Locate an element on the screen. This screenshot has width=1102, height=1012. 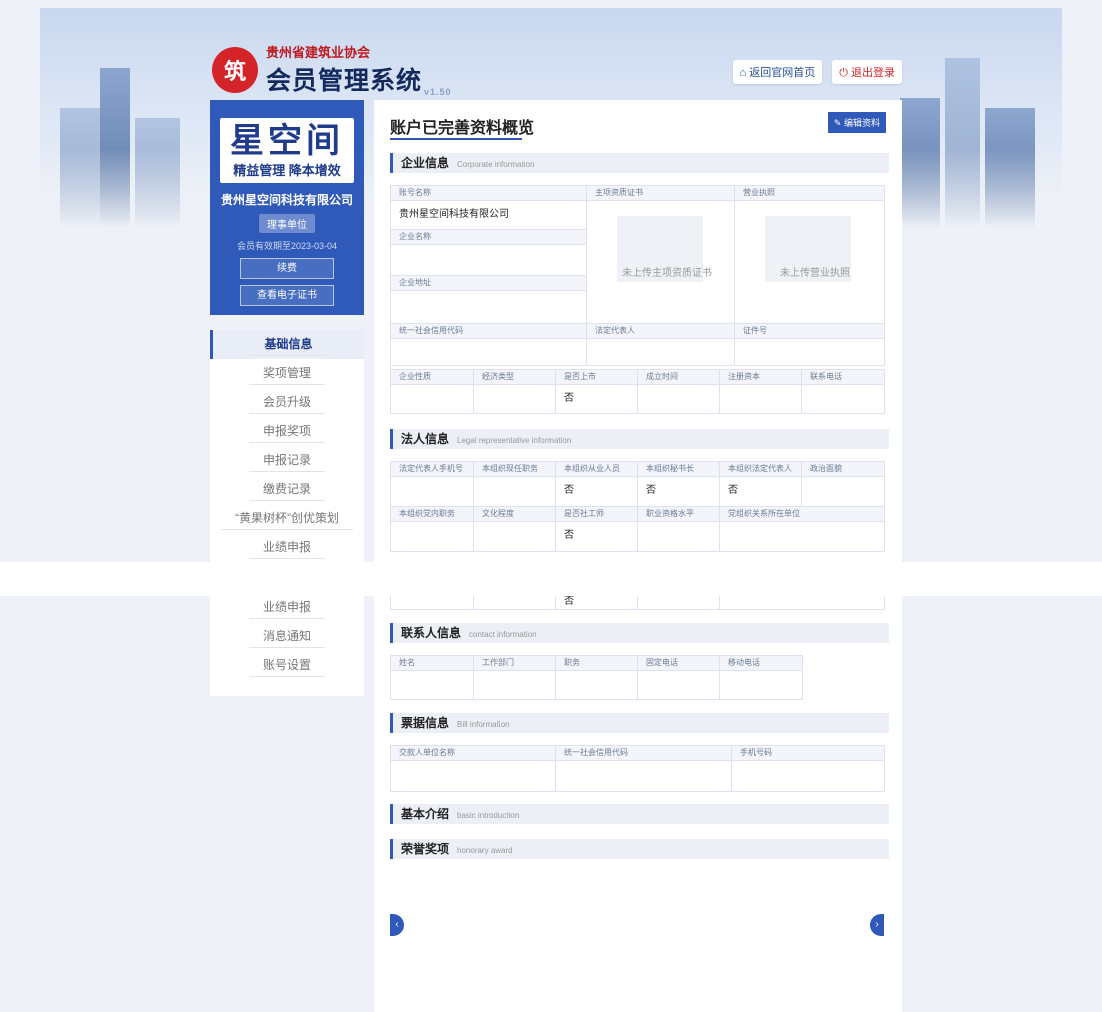
corporate-row-table: 企业性质 经济类型 是否上市否 成立时间 注册资本 联系电话 is located at coordinates (637, 391).